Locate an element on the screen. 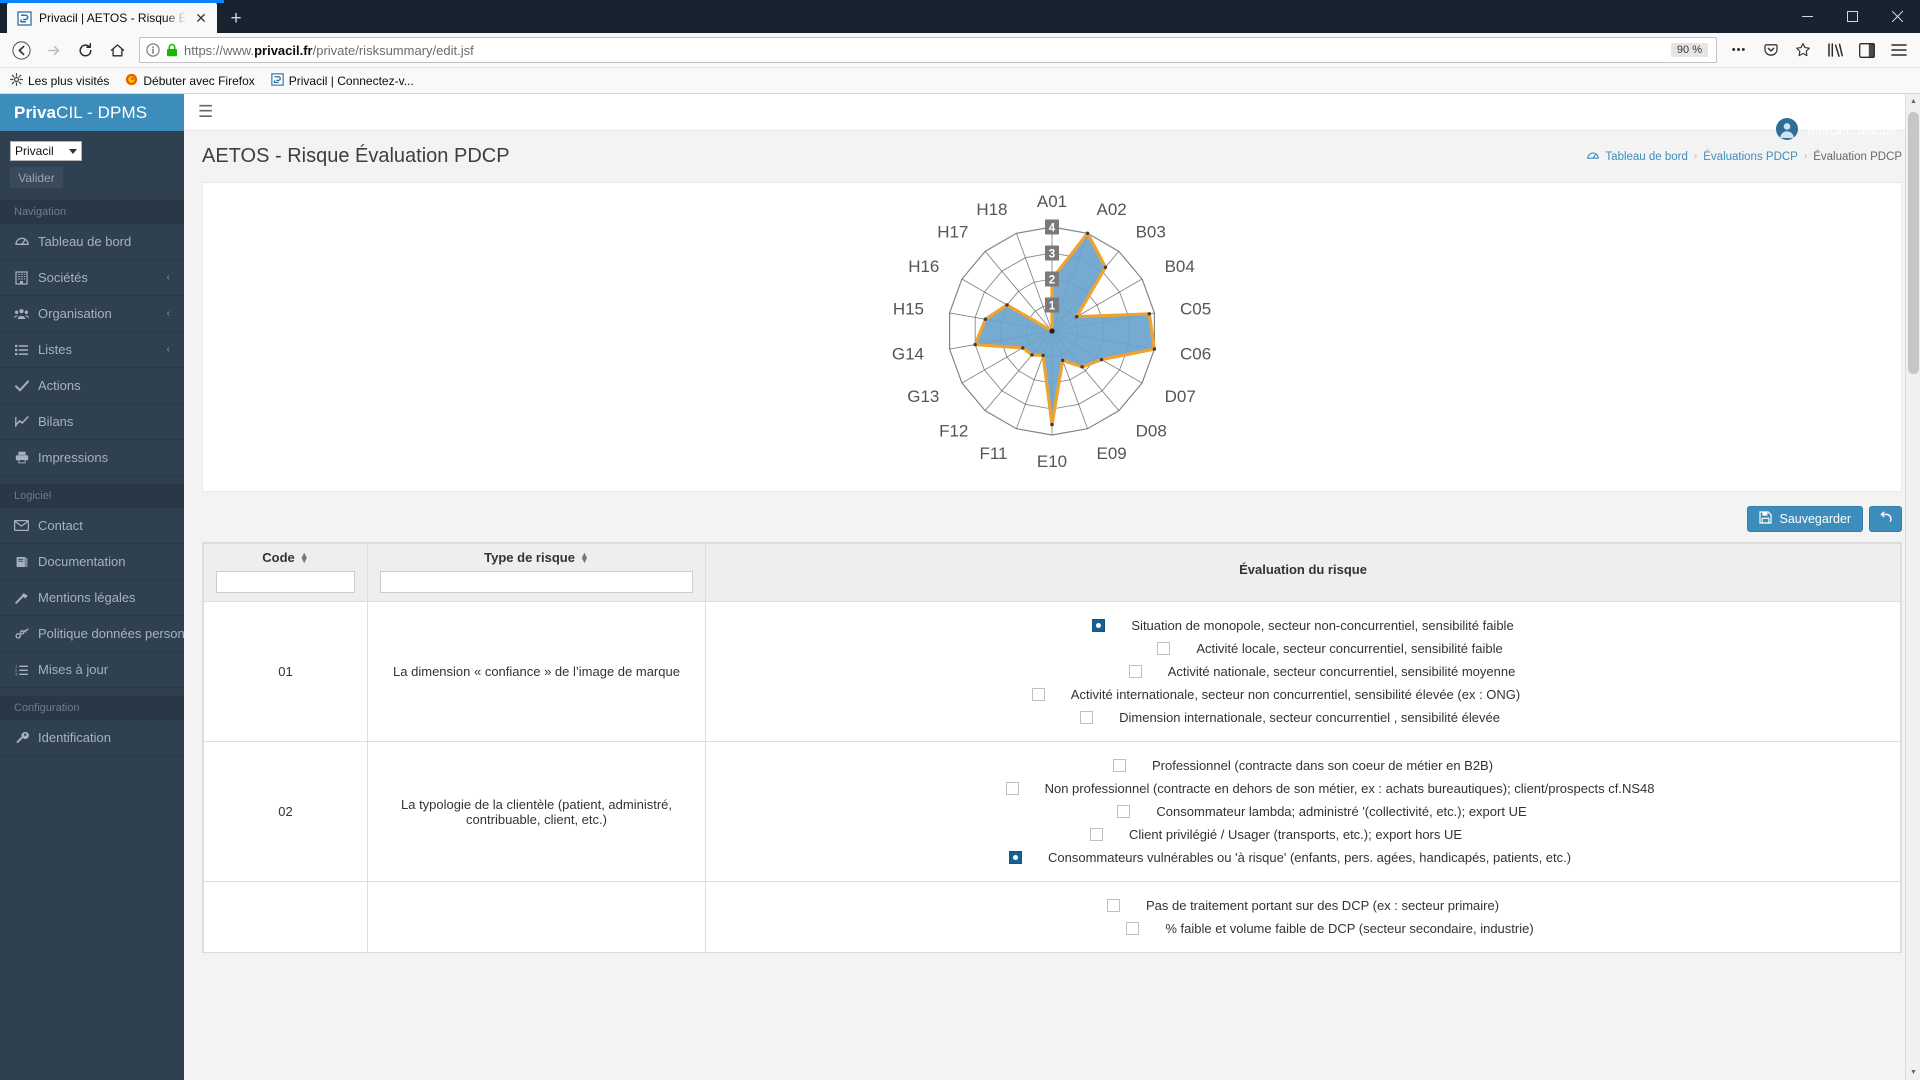 The width and height of the screenshot is (1920, 1080). pocket-icon is located at coordinates (1771, 50).